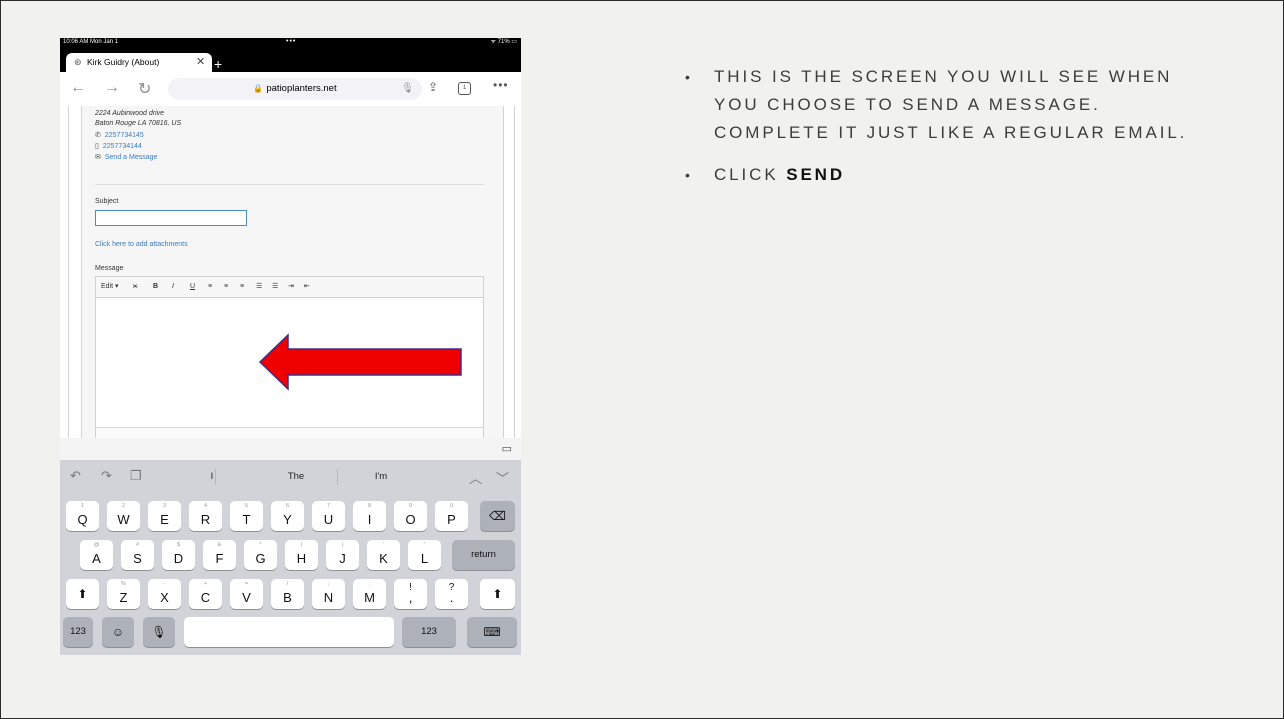 This screenshot has width=1284, height=719. Describe the element at coordinates (328, 594) in the screenshot. I see `key-n: ; N` at that location.